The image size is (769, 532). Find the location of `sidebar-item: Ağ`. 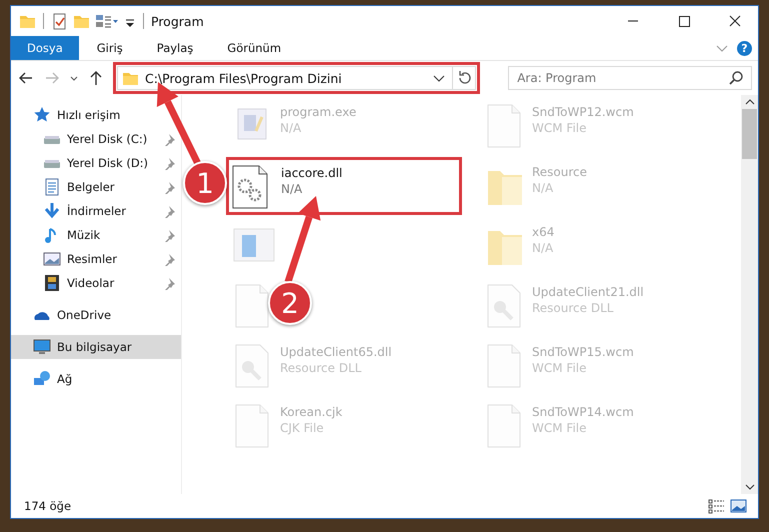

sidebar-item: Ağ is located at coordinates (96, 379).